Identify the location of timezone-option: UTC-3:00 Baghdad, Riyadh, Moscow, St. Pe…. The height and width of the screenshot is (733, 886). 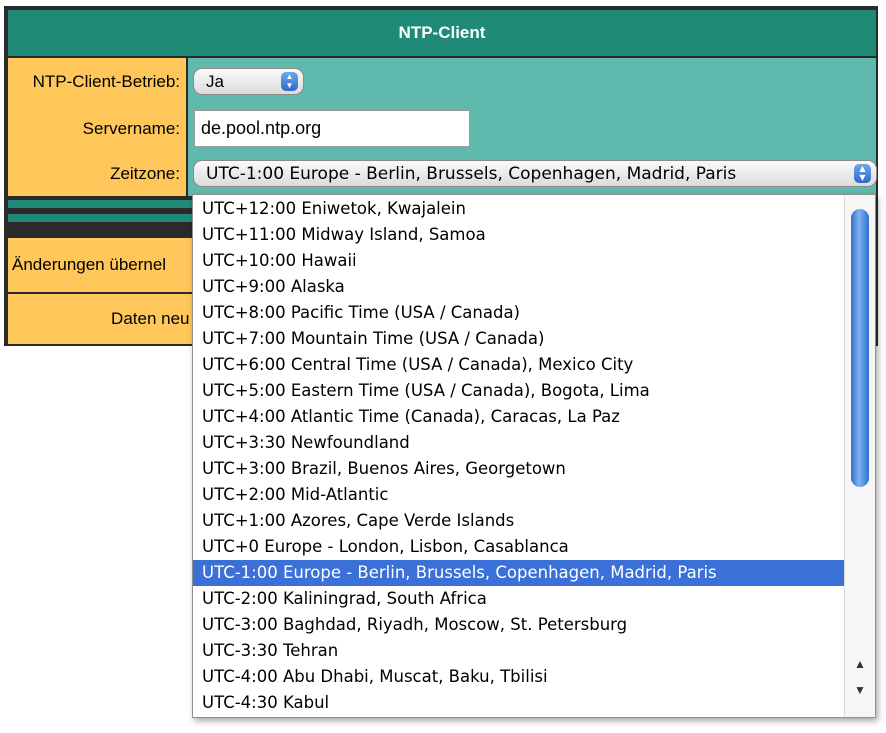
(519, 625).